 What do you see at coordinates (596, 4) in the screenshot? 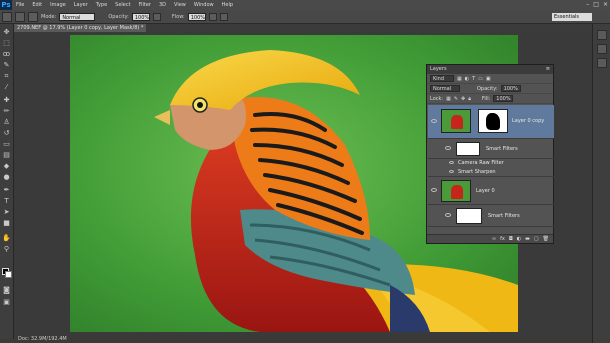
I see `maximize-button: □` at bounding box center [596, 4].